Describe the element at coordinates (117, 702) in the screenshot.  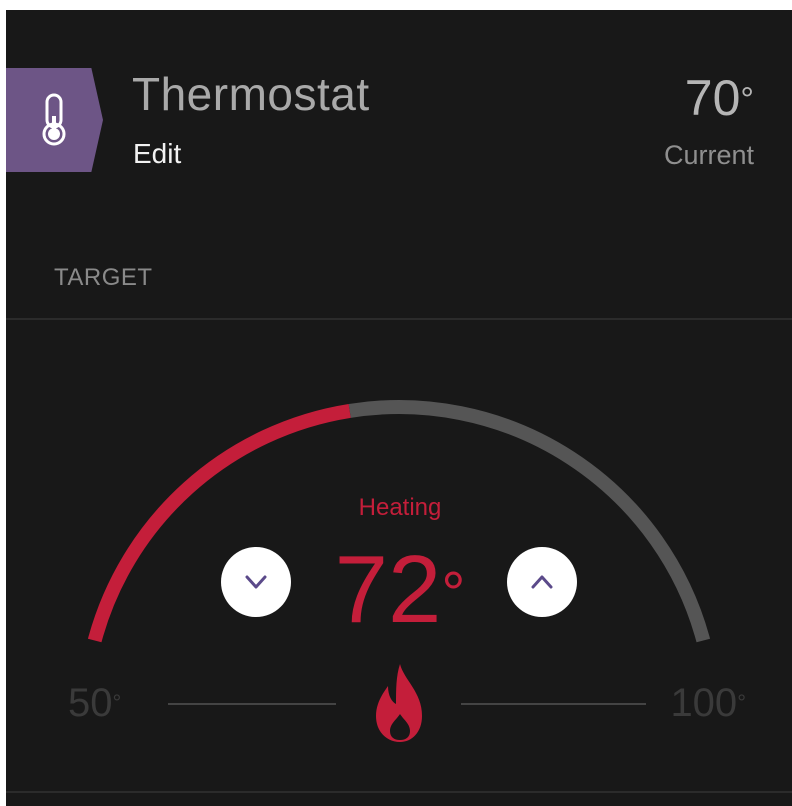
I see `gauge-min-degree: °` at that location.